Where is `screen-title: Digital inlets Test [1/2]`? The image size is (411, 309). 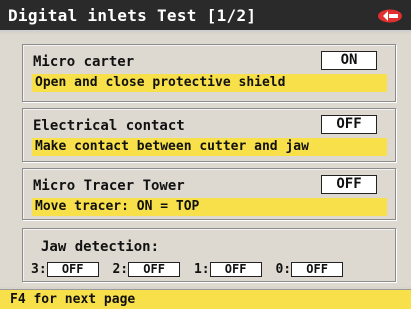
screen-title: Digital inlets Test [1/2] is located at coordinates (132, 15).